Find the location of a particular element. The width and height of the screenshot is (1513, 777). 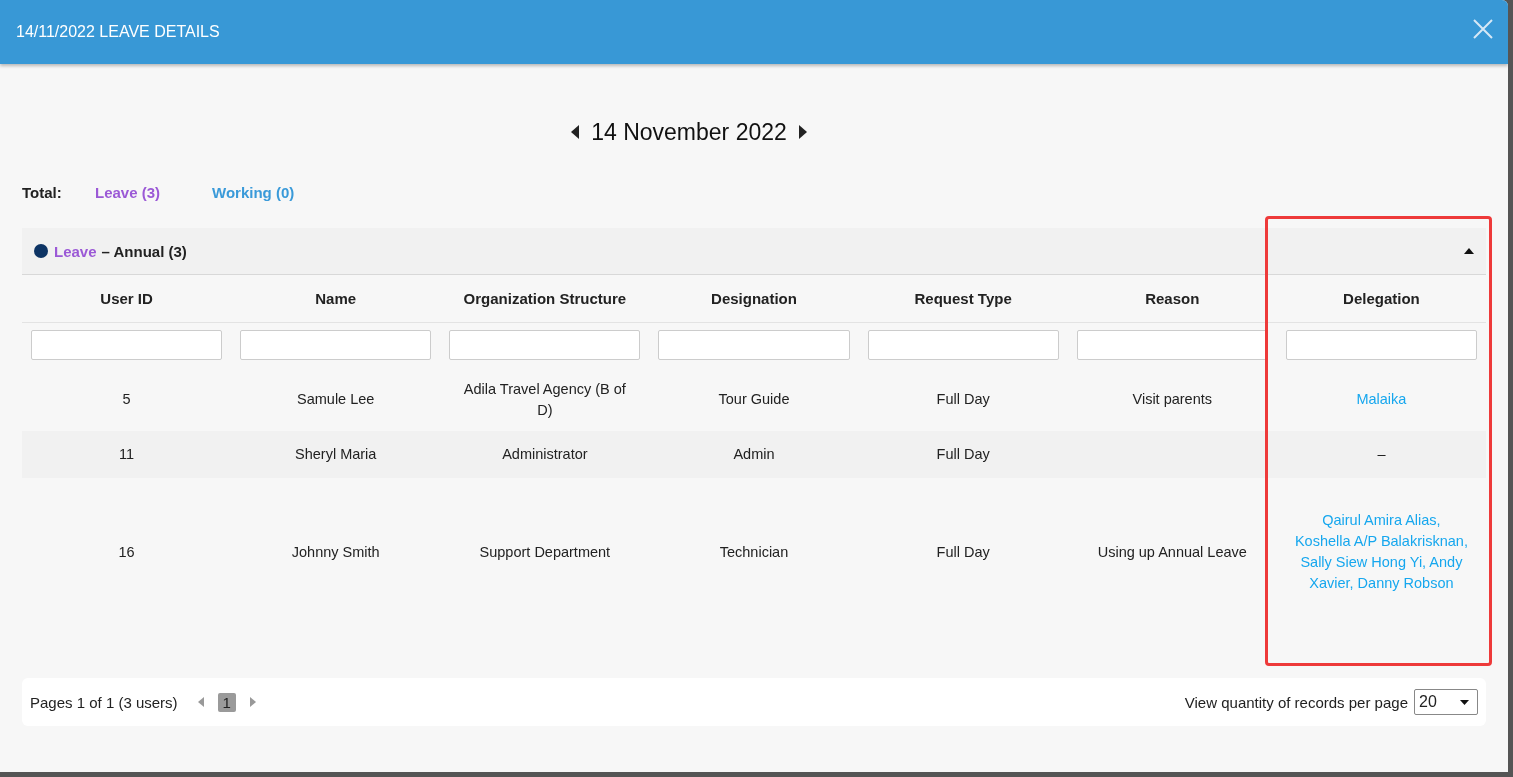

column-header: Delegation is located at coordinates (1381, 299).